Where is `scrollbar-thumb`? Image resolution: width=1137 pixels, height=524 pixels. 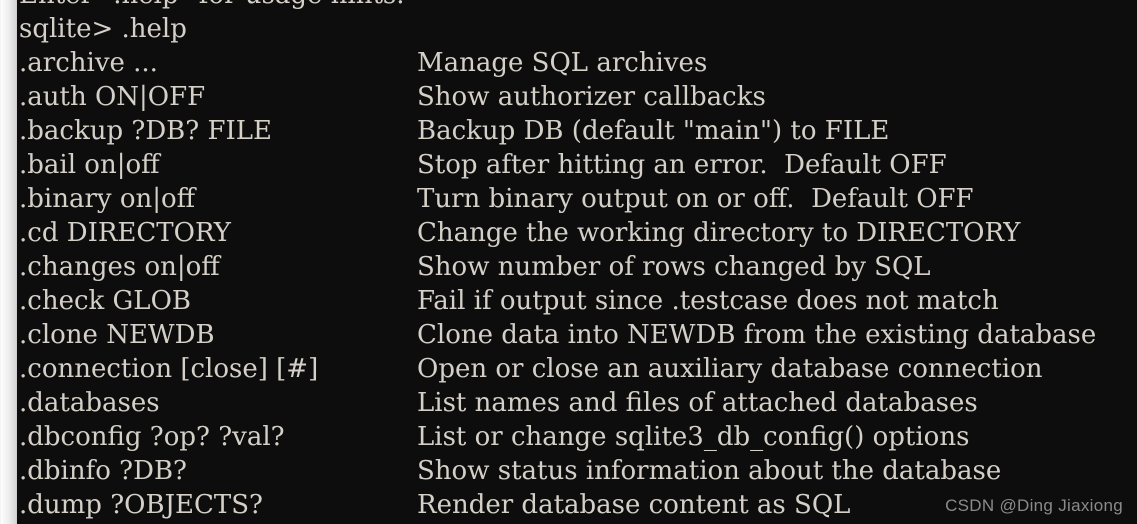 scrollbar-thumb is located at coordinates (8, 262).